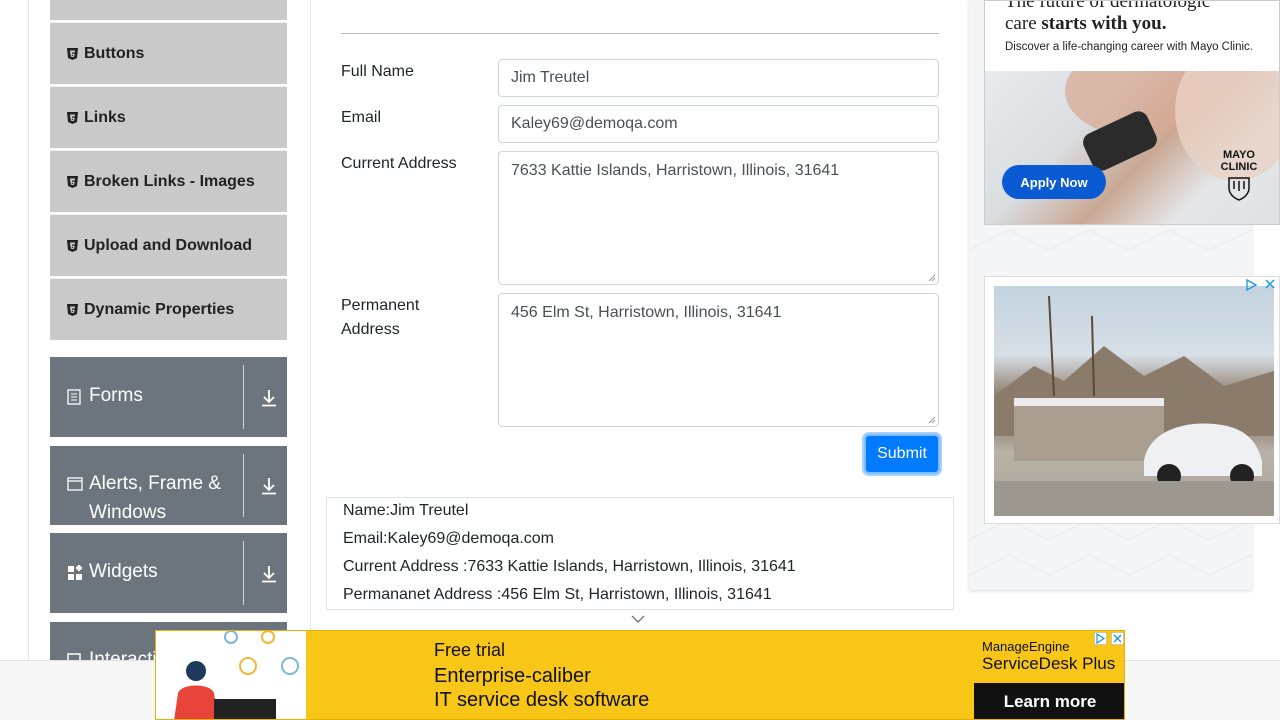  Describe the element at coordinates (123, 571) in the screenshot. I see `group-label: Widgets` at that location.